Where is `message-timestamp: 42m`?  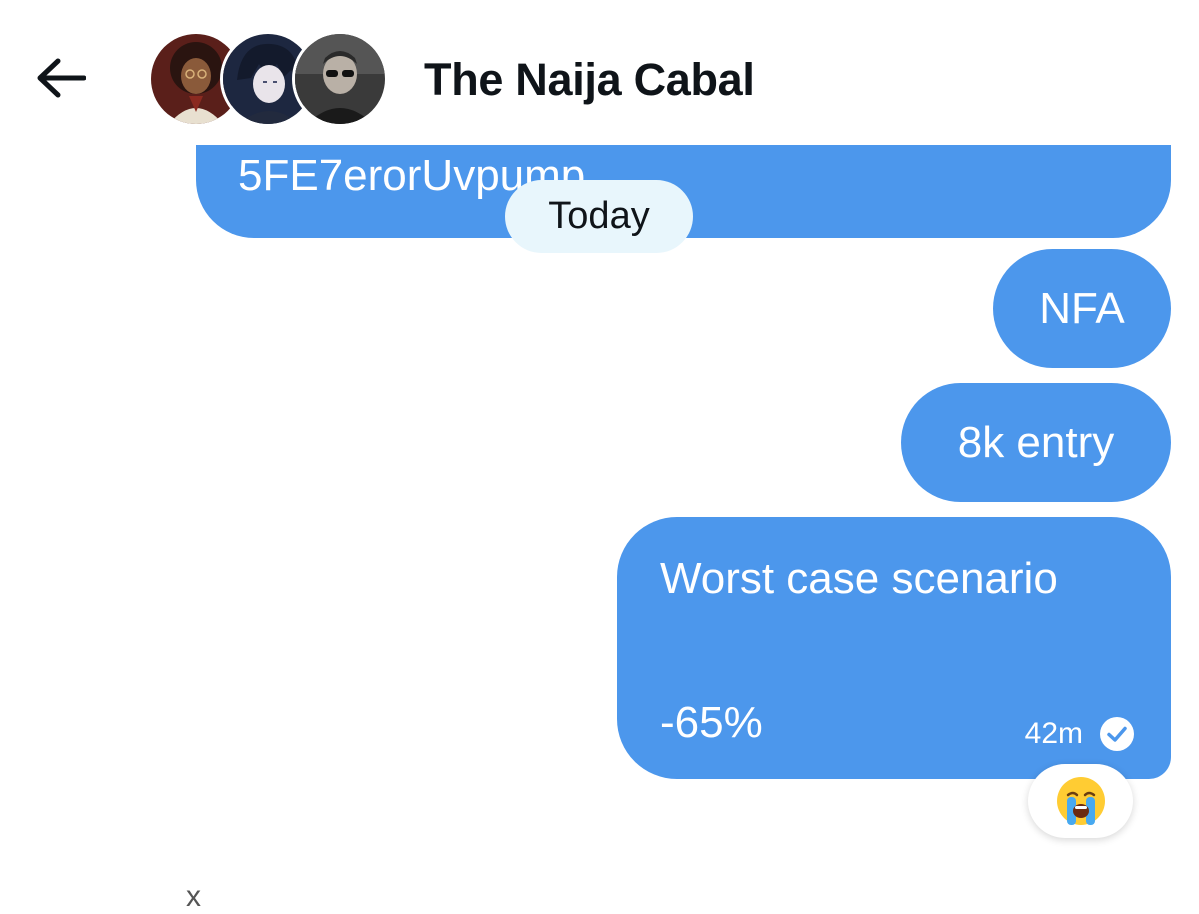
message-timestamp: 42m is located at coordinates (1053, 733).